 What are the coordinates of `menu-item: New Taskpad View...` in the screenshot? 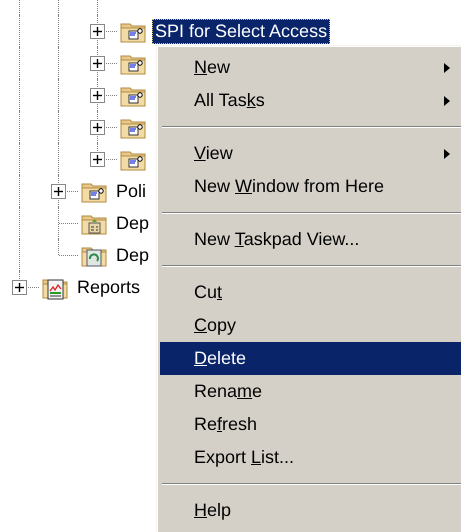 It's located at (310, 239).